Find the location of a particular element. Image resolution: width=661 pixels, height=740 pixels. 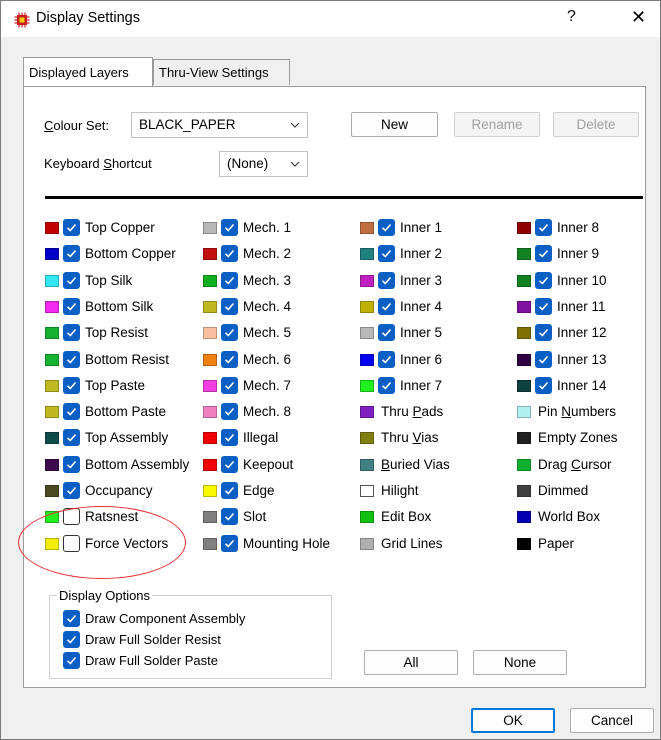

colour-set-dropdown: BLACK_PAPER is located at coordinates (219, 125).